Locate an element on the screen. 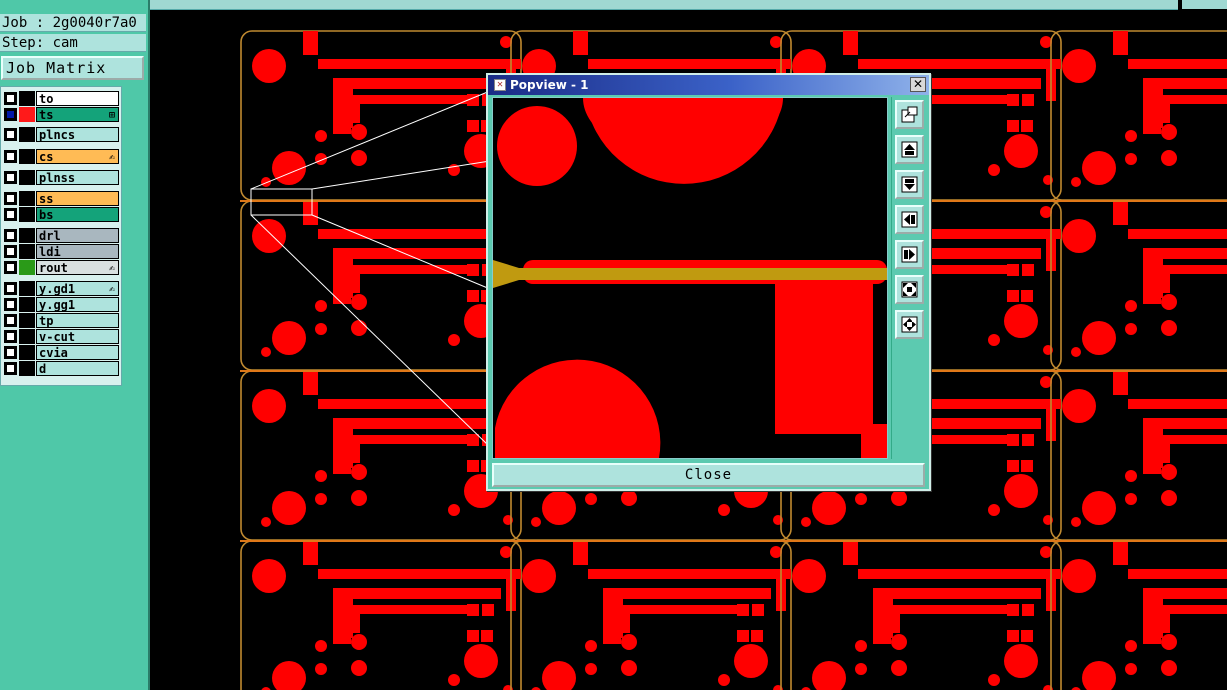 Image resolution: width=1227 pixels, height=690 pixels. popview-title-bar: ✕ Popview - 1 ✕ is located at coordinates (708, 85).